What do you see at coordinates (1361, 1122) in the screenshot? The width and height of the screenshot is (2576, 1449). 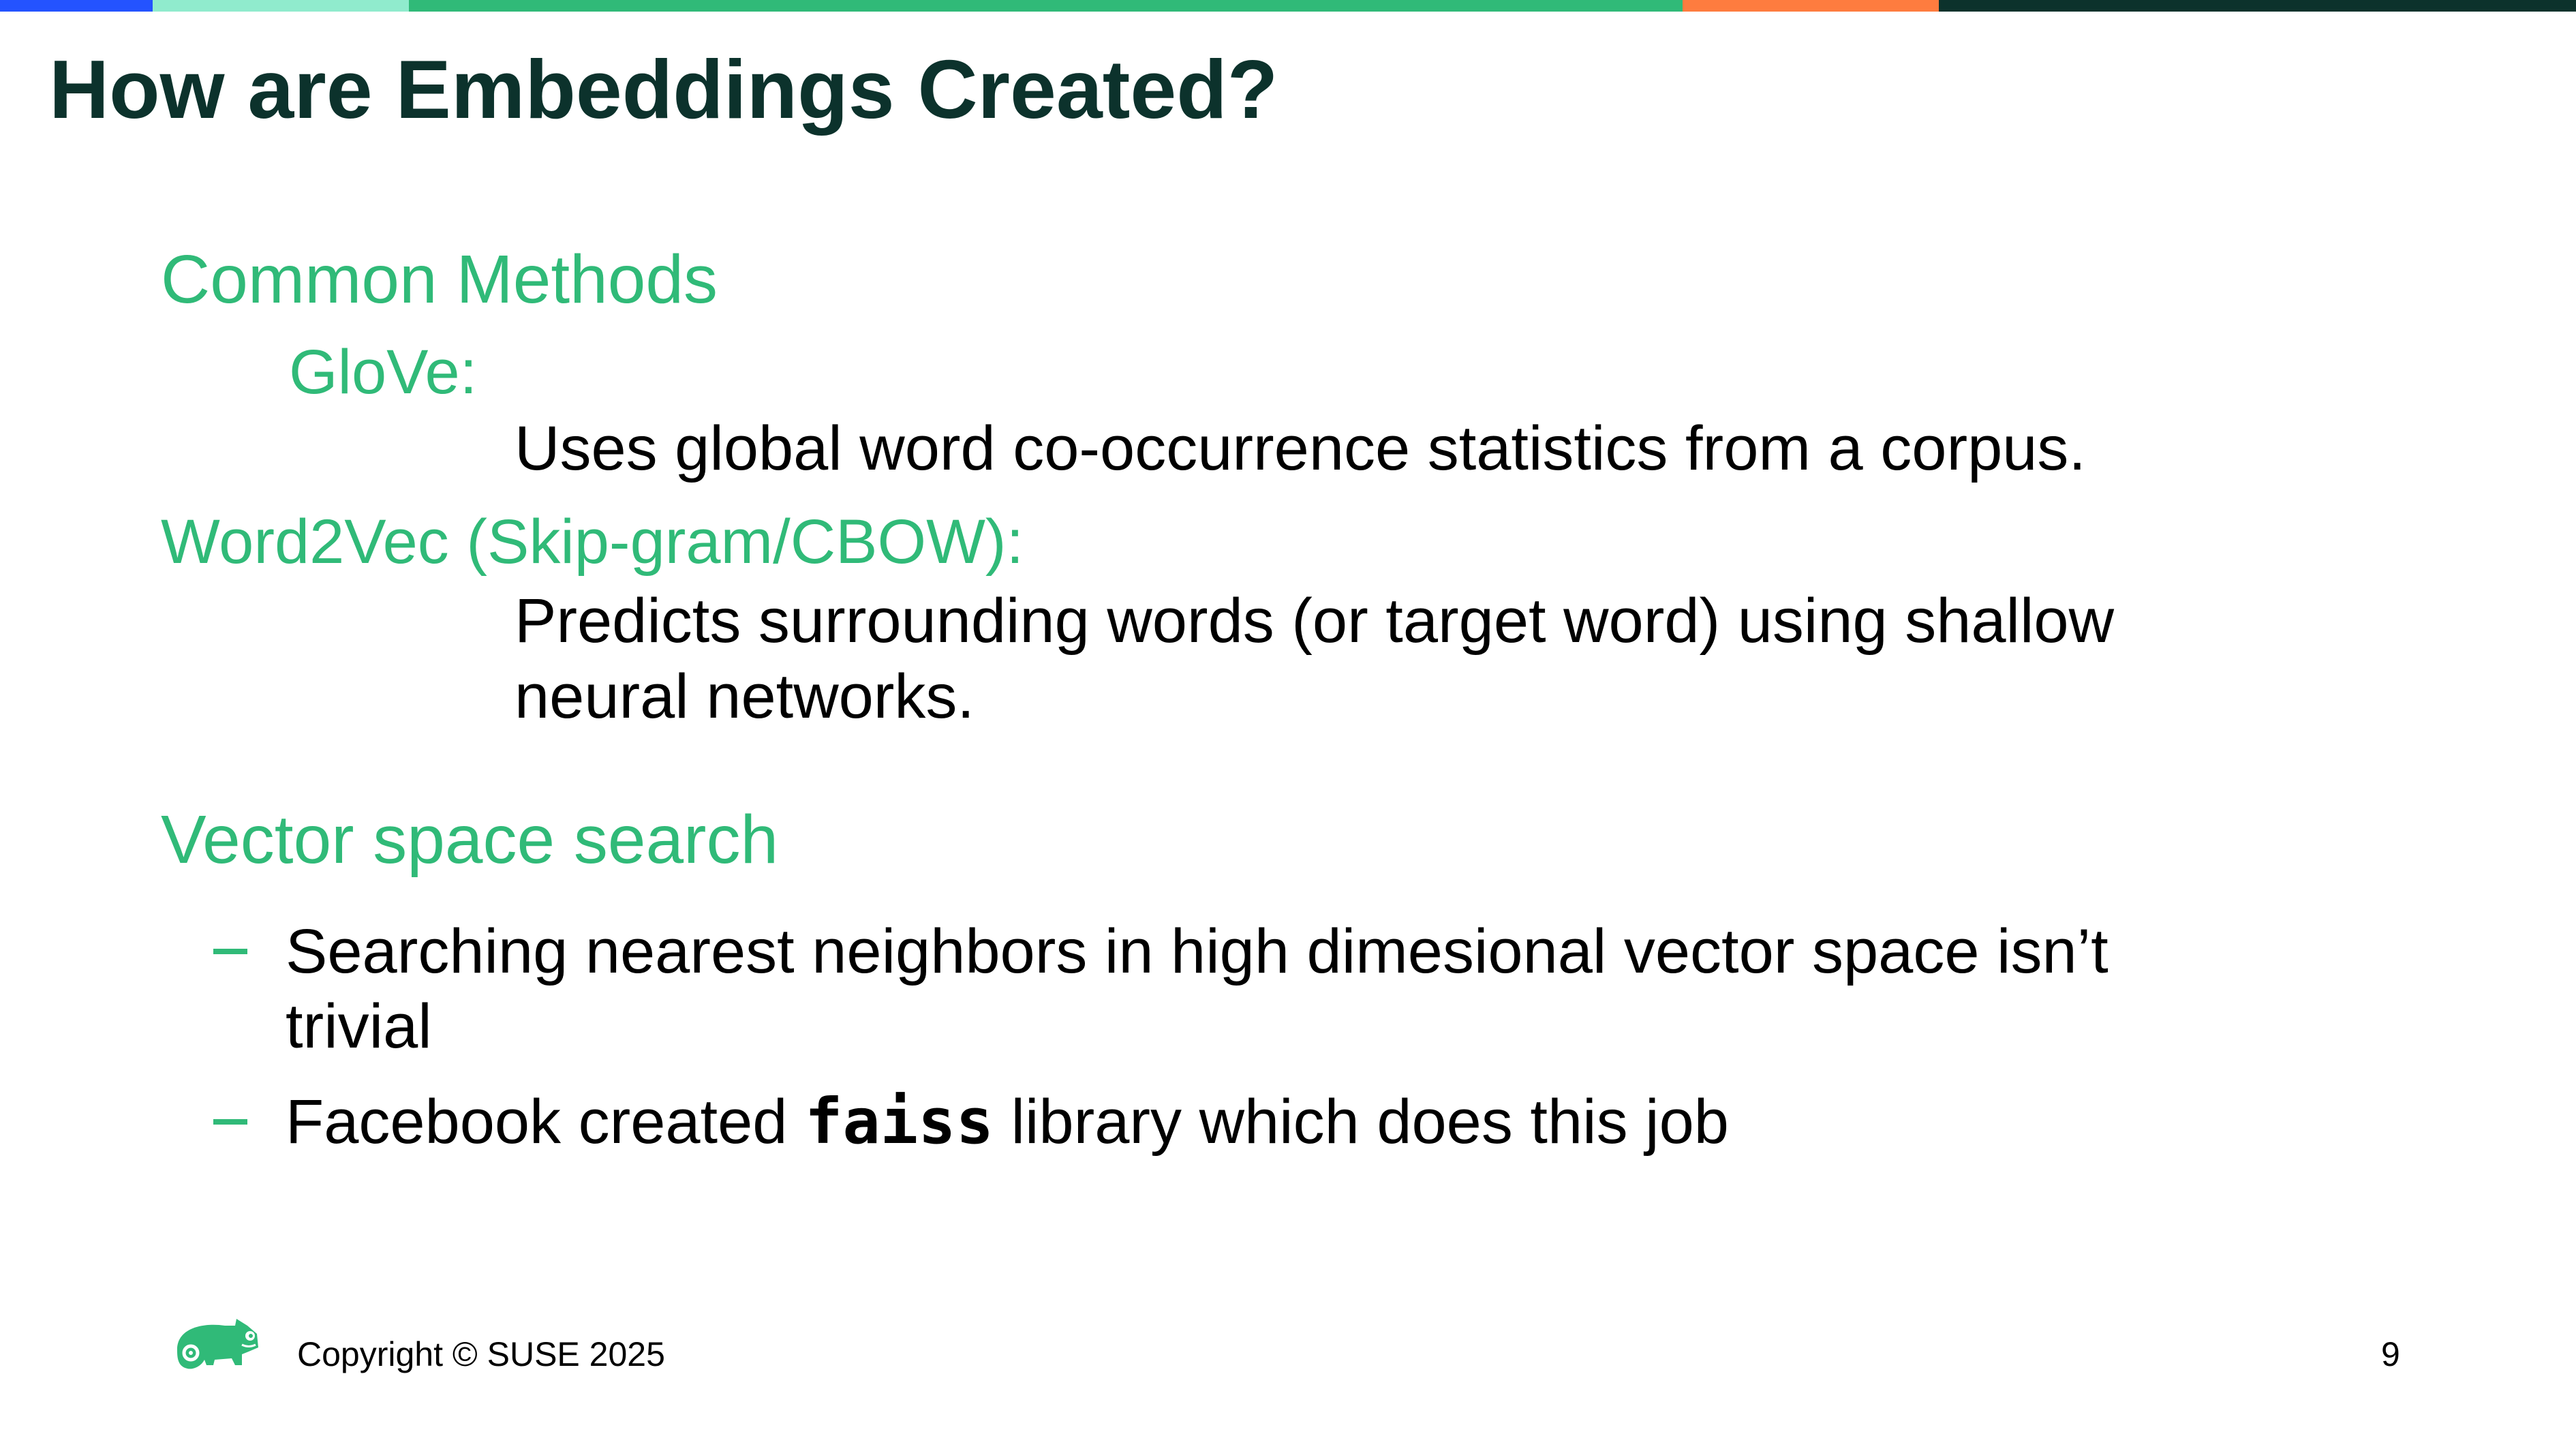 I see `bullet2-text-post: library which does this job` at bounding box center [1361, 1122].